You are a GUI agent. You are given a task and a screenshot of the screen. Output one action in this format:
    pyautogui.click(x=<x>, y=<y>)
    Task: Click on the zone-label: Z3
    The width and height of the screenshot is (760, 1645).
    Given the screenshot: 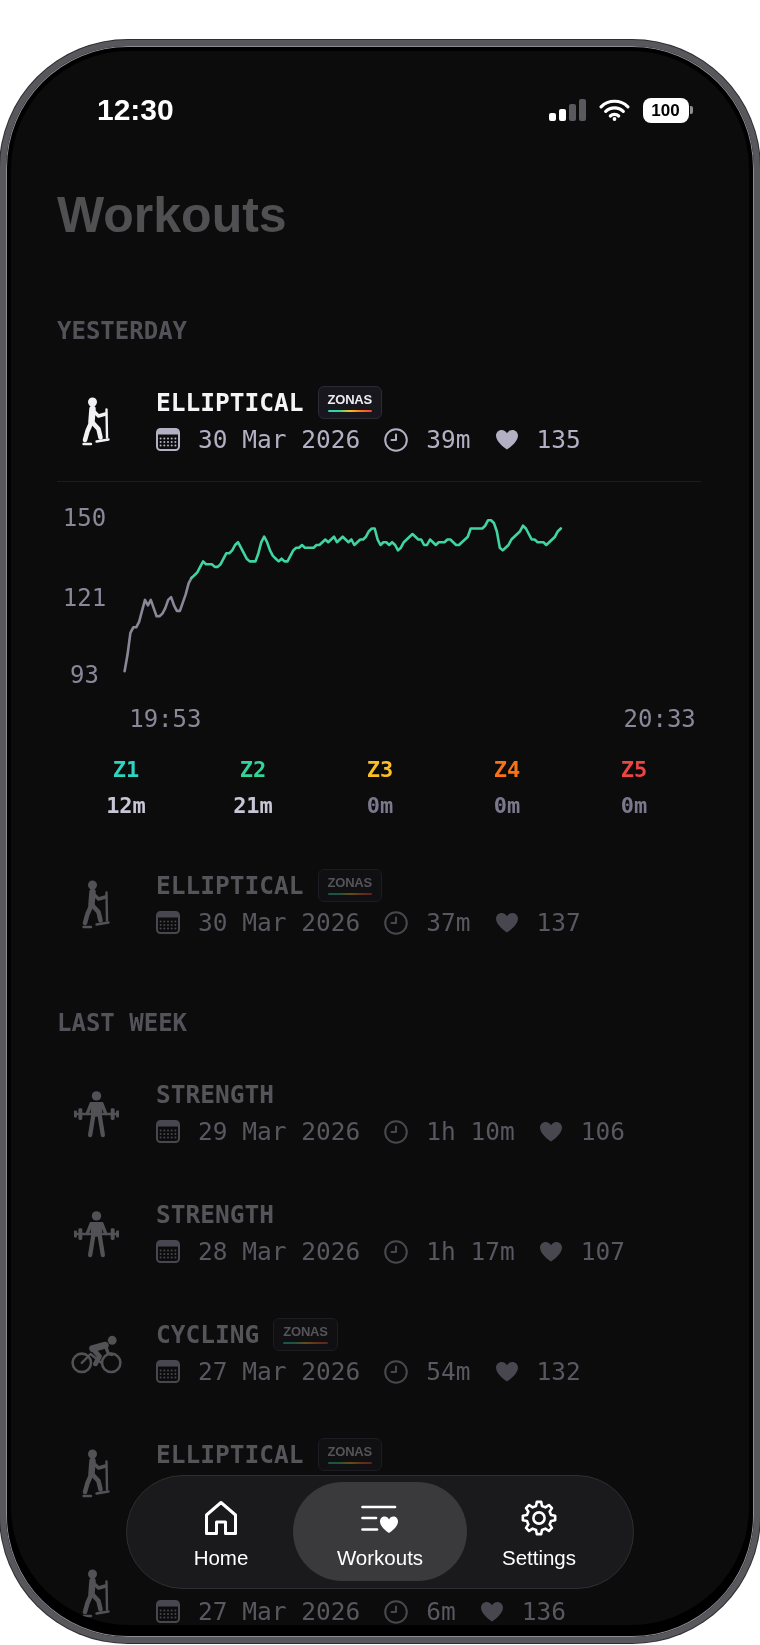 What is the action you would take?
    pyautogui.click(x=380, y=769)
    